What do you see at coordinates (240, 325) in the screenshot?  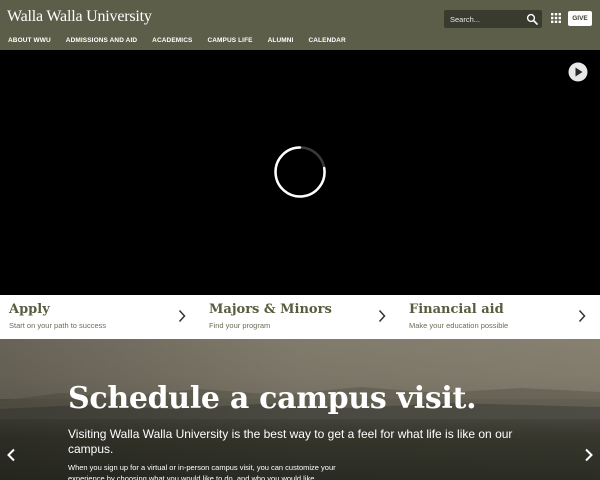 I see `quicklink-subtitle: Find your program` at bounding box center [240, 325].